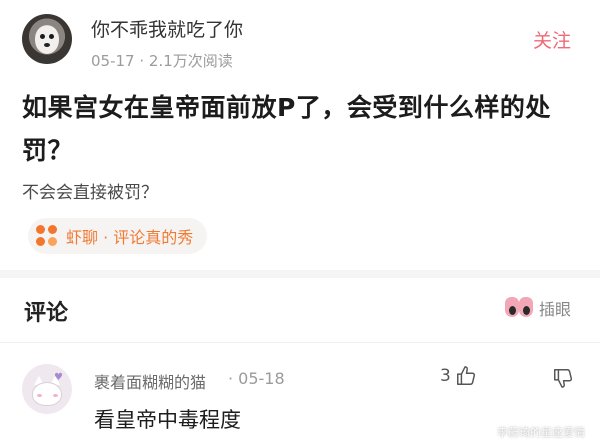 The width and height of the screenshot is (600, 448). I want to click on avatar-eye-left, so click(42, 36).